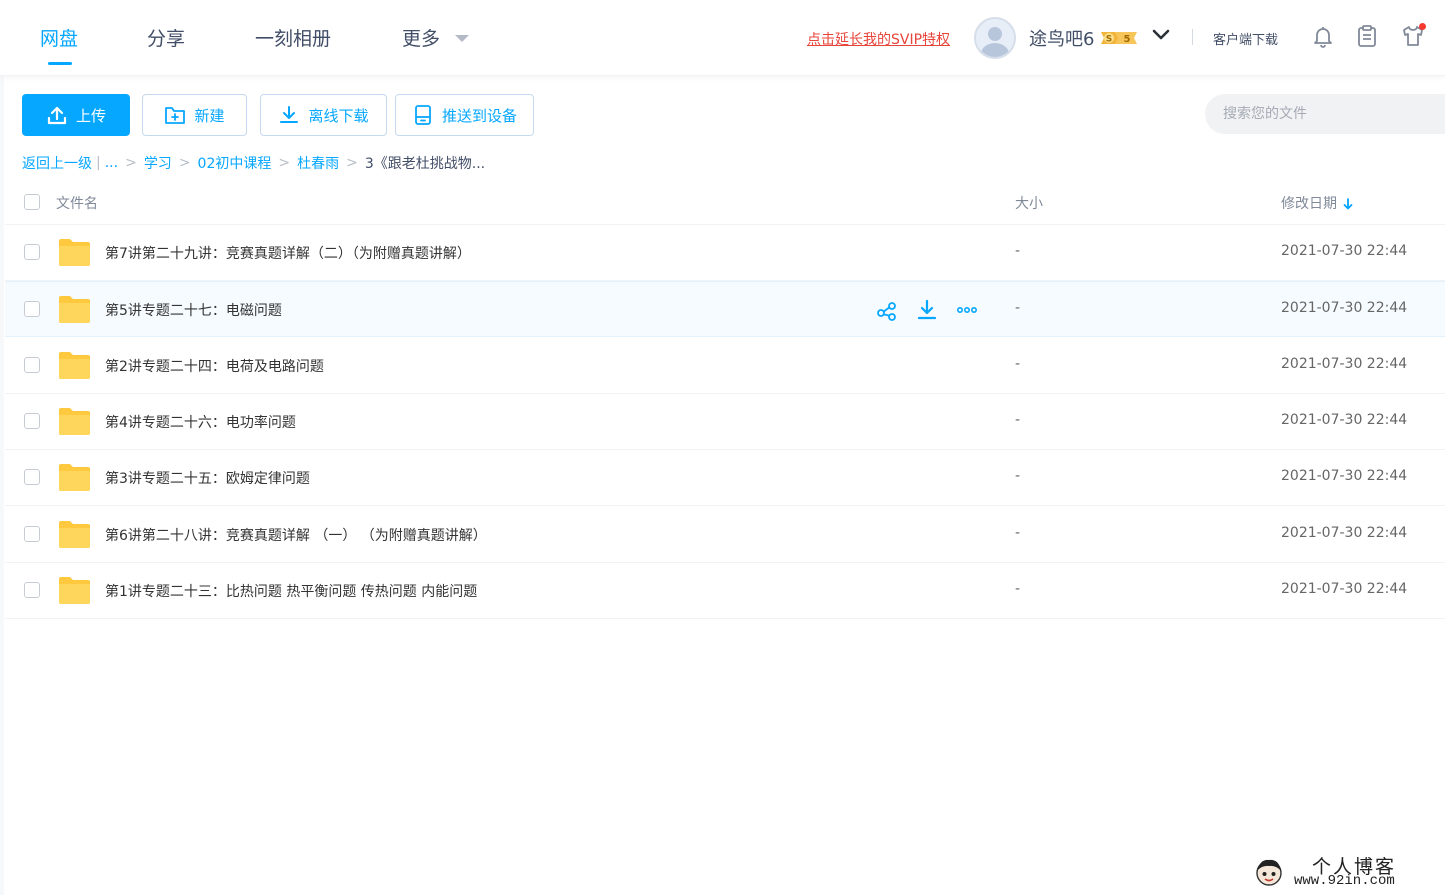  I want to click on column-header-name: 文件名, so click(77, 203).